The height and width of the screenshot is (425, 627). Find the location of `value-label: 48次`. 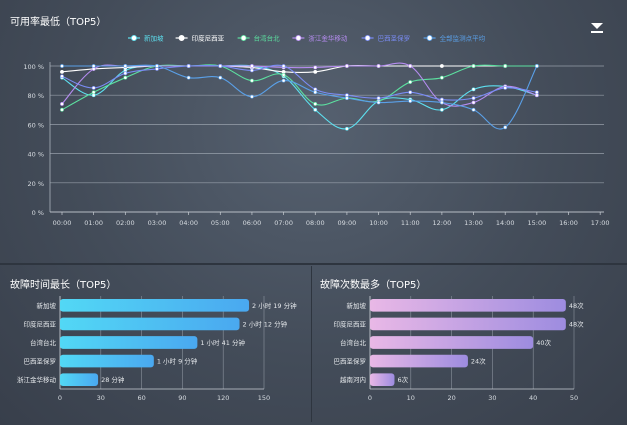

value-label: 48次 is located at coordinates (576, 305).